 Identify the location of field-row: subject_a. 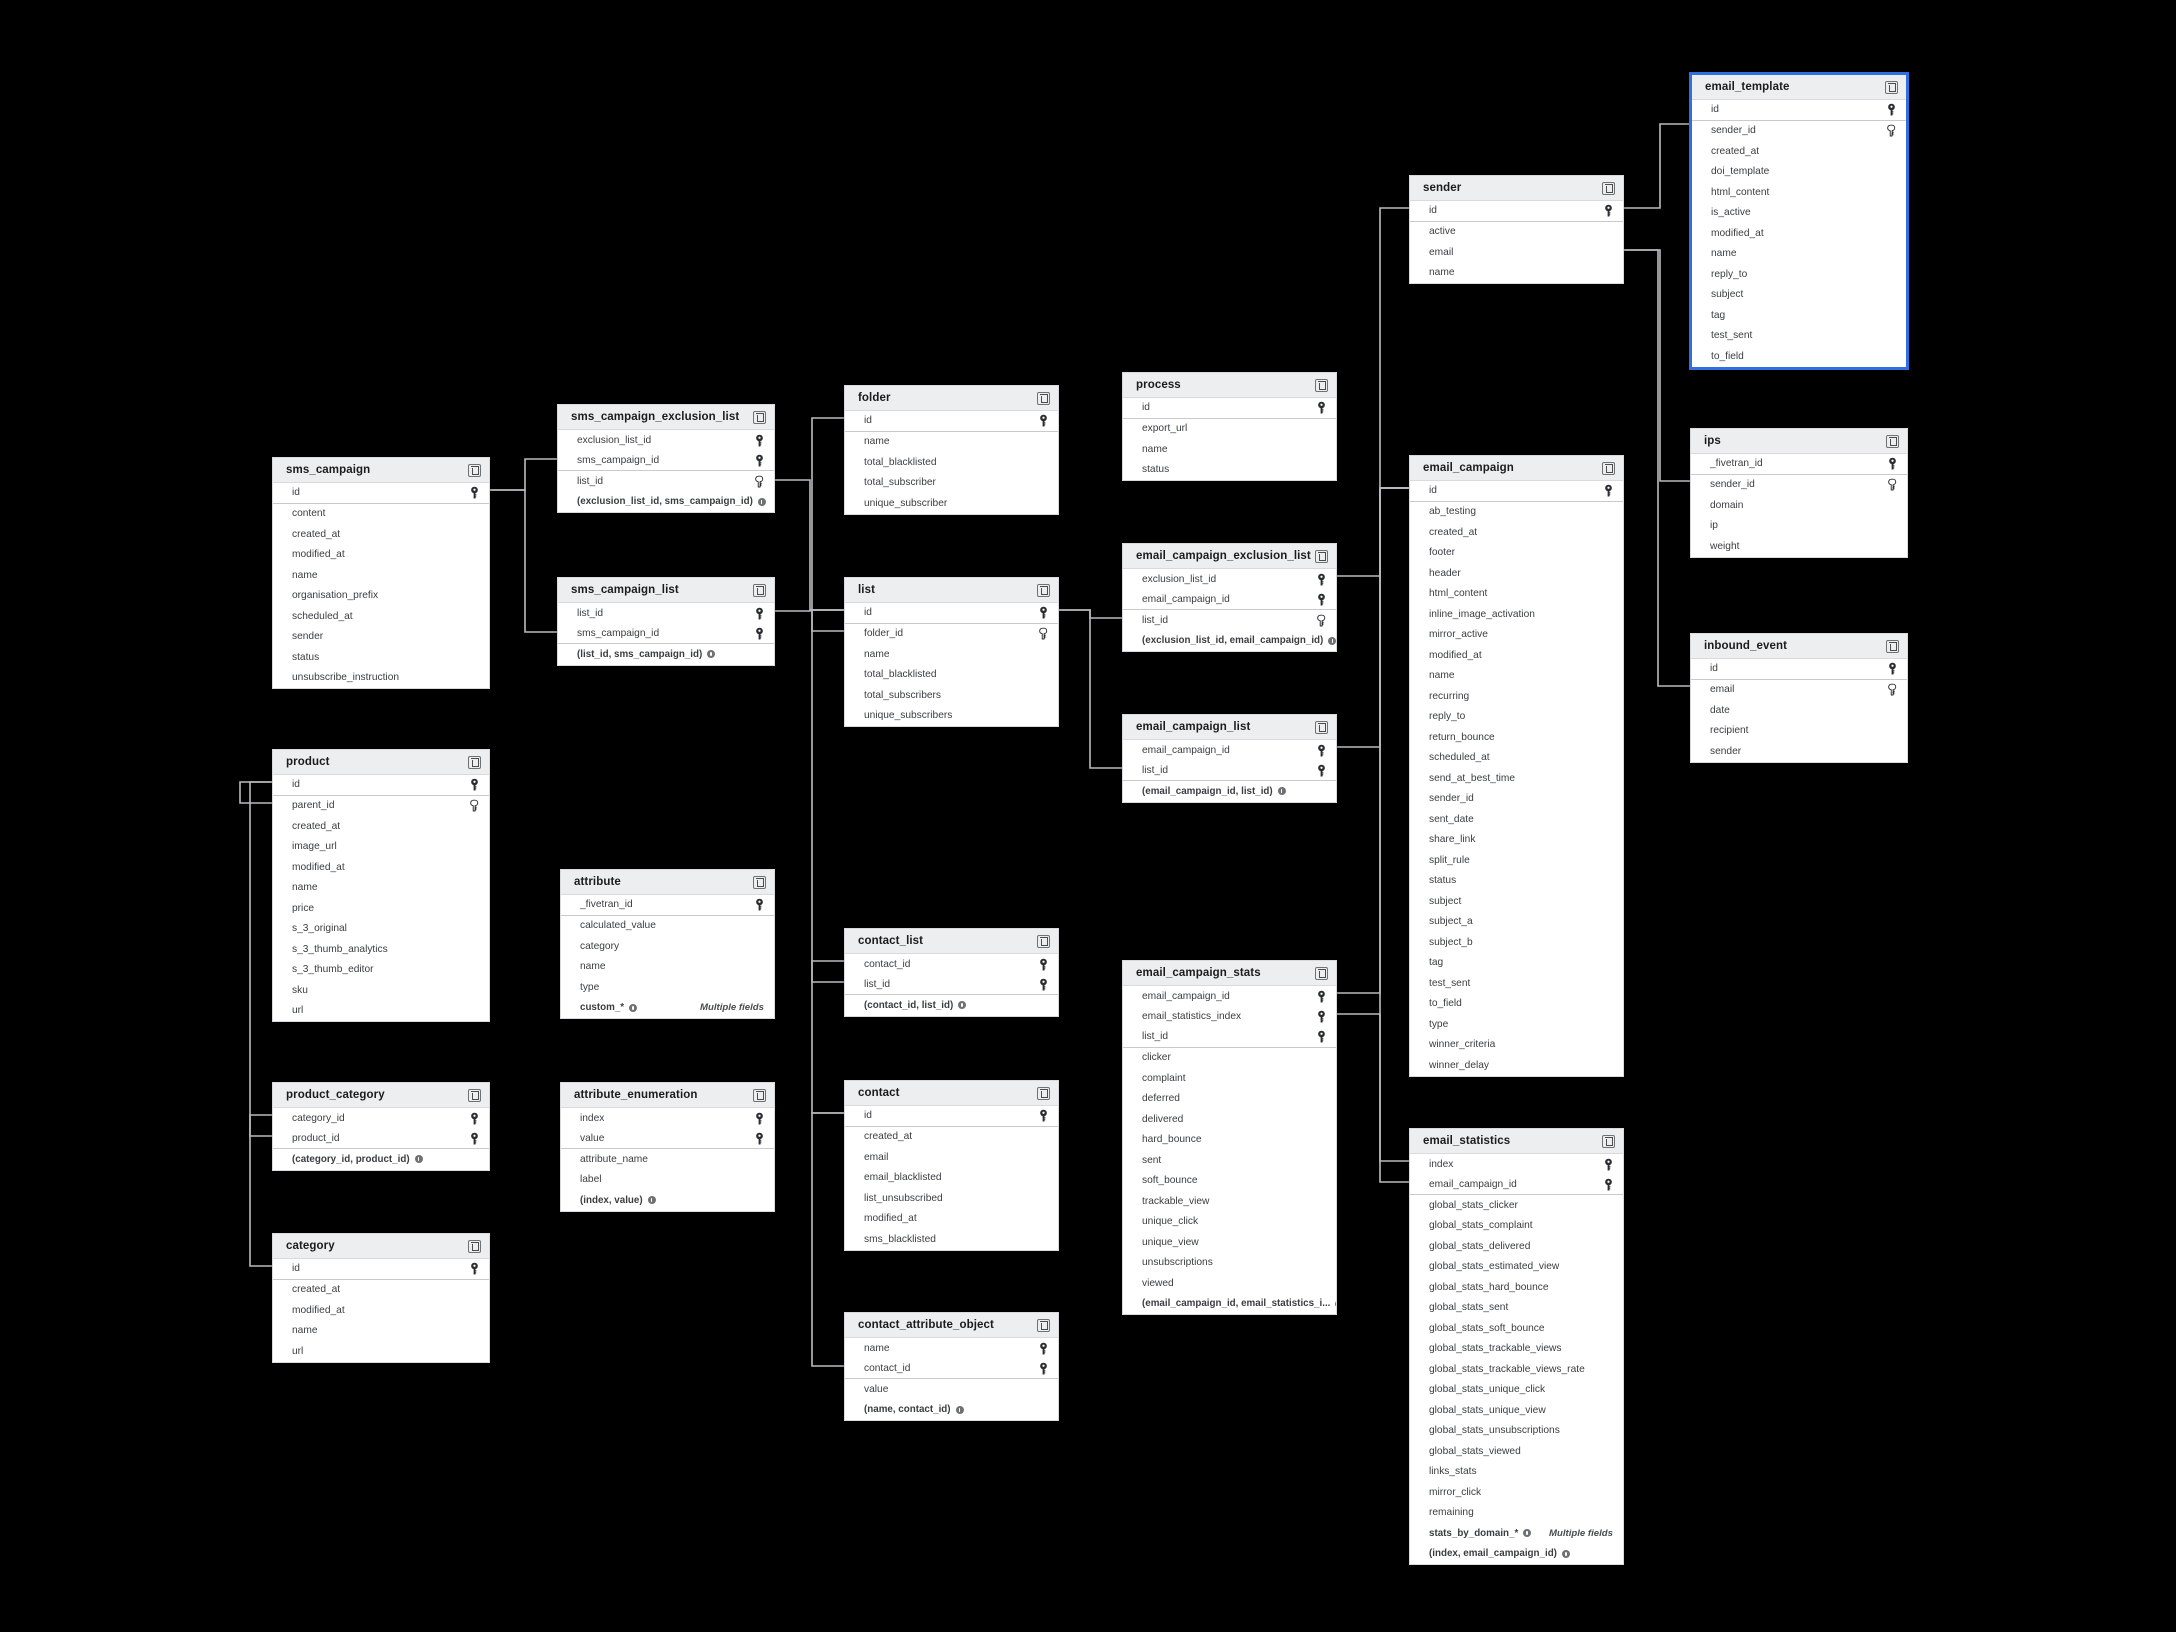
(1516, 922).